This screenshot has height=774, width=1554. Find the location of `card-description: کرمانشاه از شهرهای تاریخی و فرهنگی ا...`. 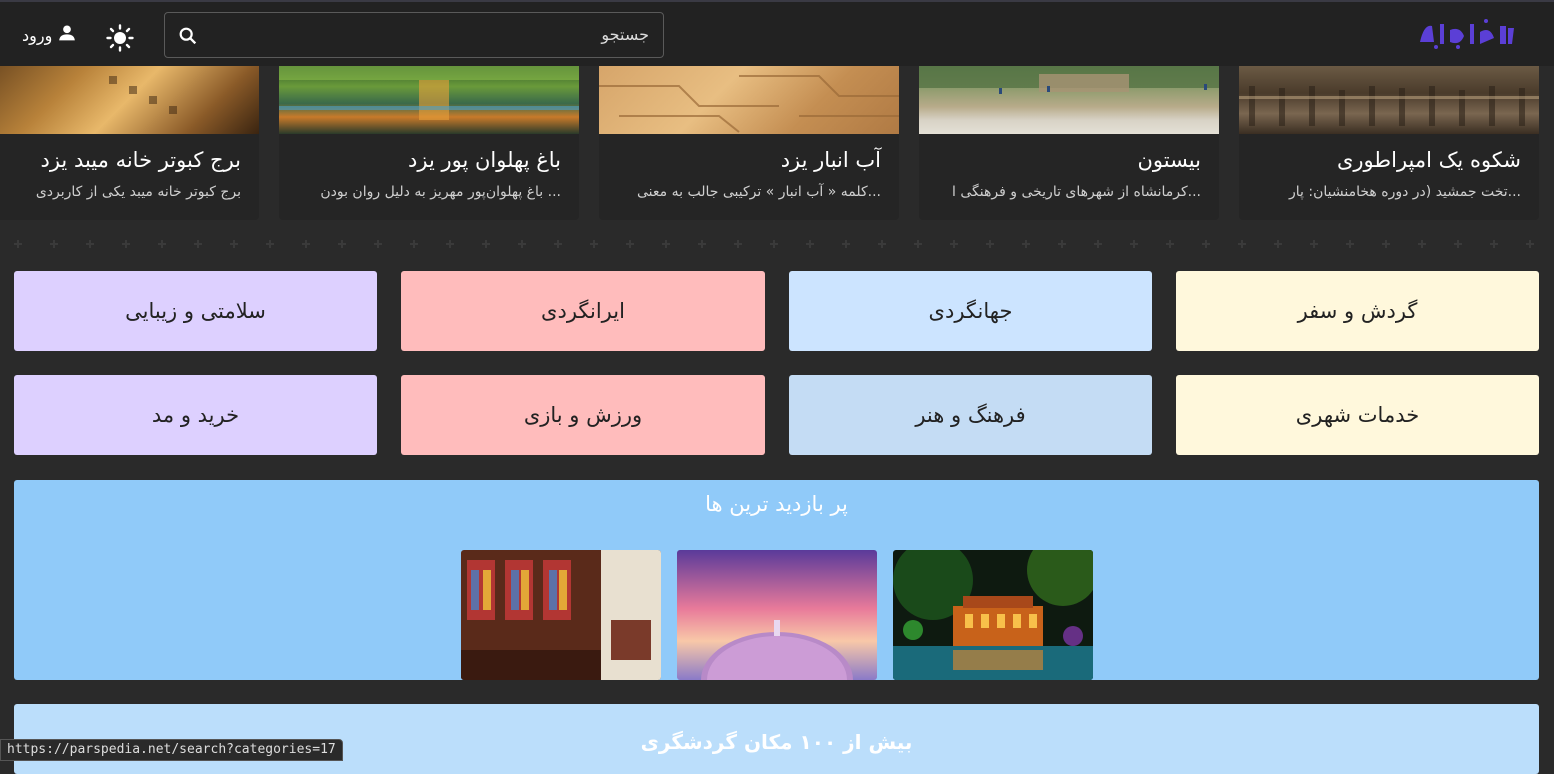

card-description: کرمانشاه از شهرهای تاریخی و فرهنگی ا... is located at coordinates (1076, 192).